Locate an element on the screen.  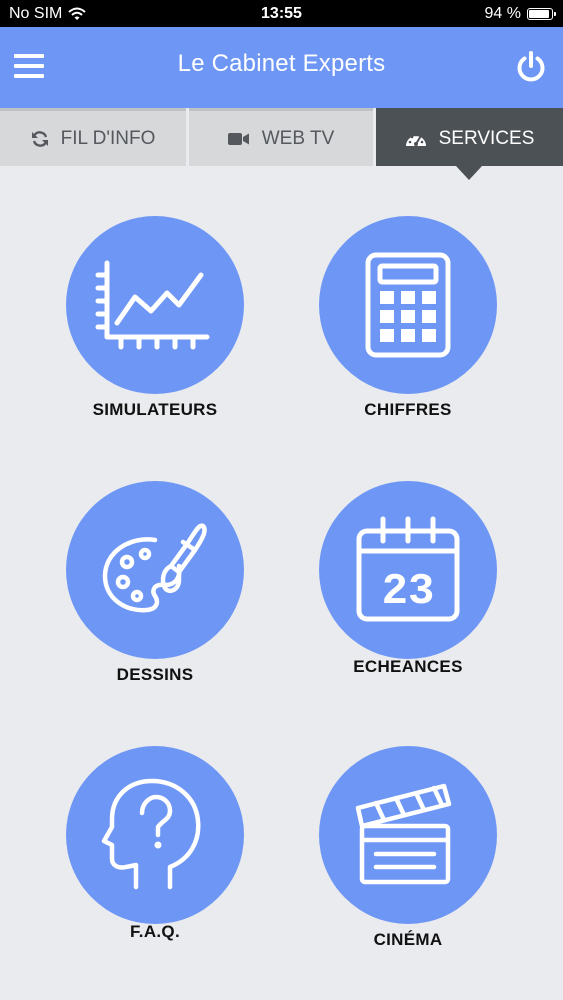
app-header: Le Cabinet Experts is located at coordinates (281, 67).